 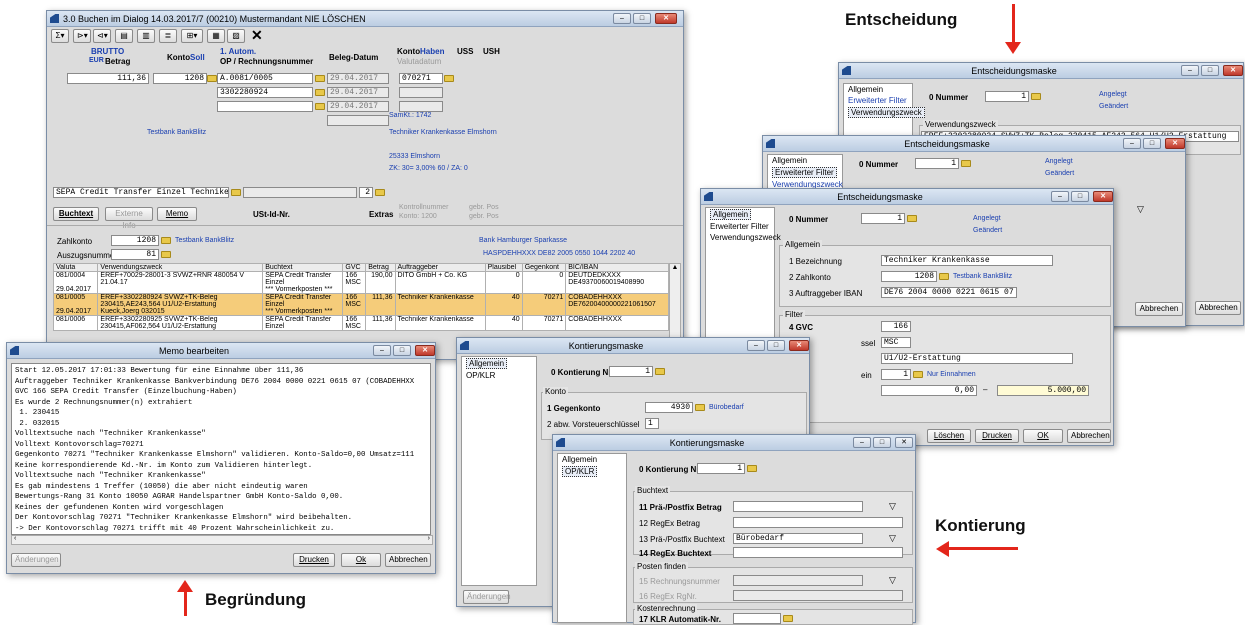 I want to click on buchtext-field: SEPA Credit Transfer Einzel Techniker, so click(x=141, y=192).